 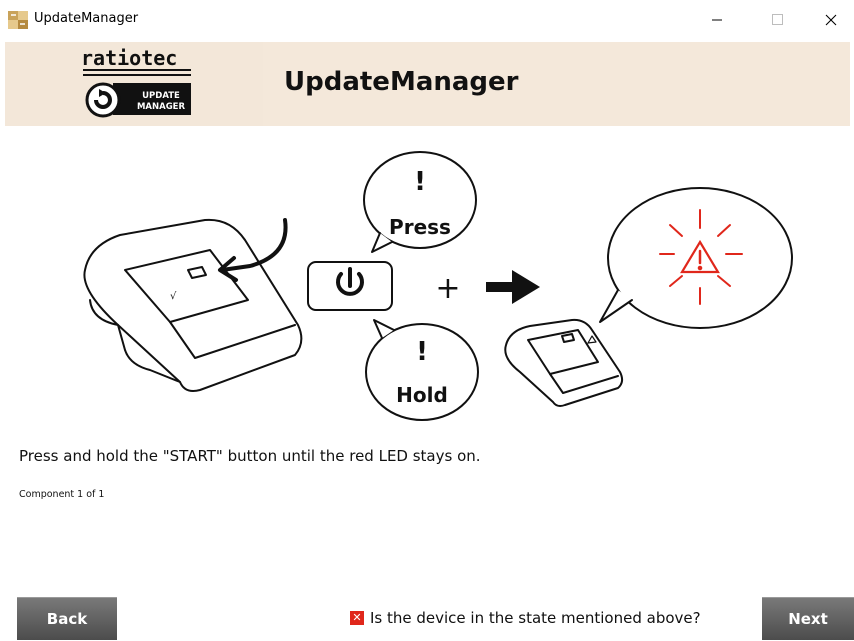 I want to click on maximize-button, so click(x=777, y=20).